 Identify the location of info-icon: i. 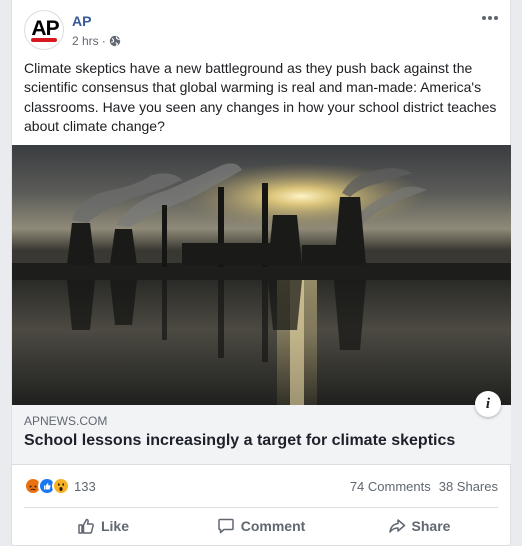
(488, 404).